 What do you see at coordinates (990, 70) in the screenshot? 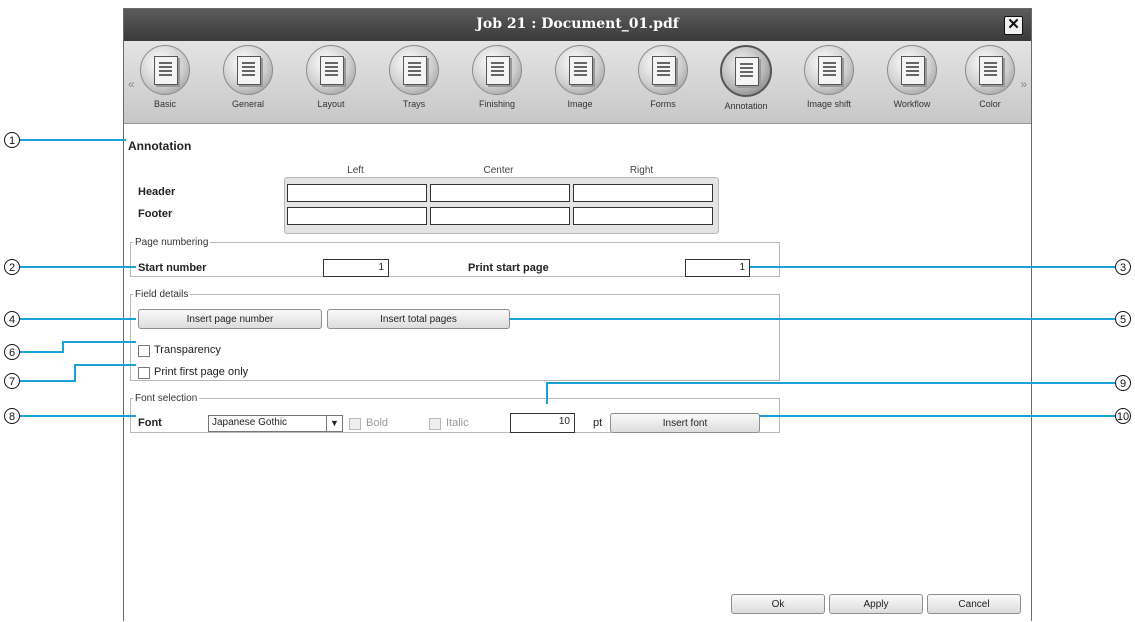
I see `color-circles-icon` at bounding box center [990, 70].